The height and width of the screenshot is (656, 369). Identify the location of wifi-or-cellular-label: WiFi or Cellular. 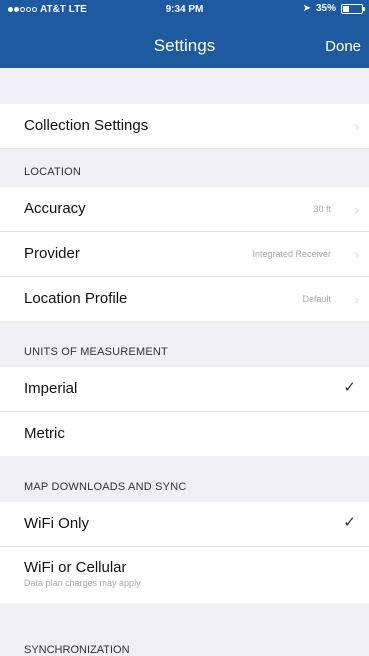
(75, 567).